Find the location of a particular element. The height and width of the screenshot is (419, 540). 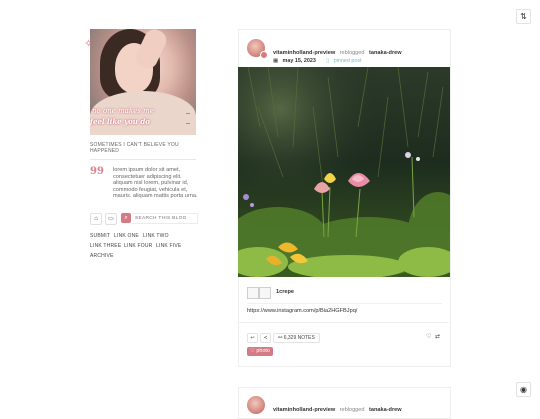

quote-icon: 99 is located at coordinates (97, 171).